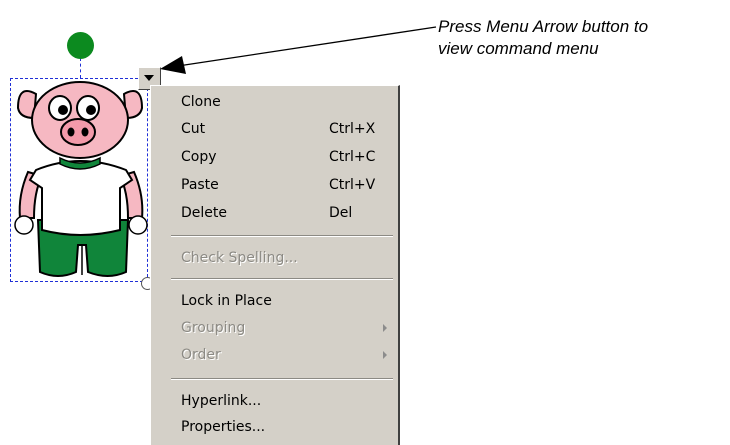 Image resolution: width=730 pixels, height=445 pixels. I want to click on rotate-handle, so click(80, 45).